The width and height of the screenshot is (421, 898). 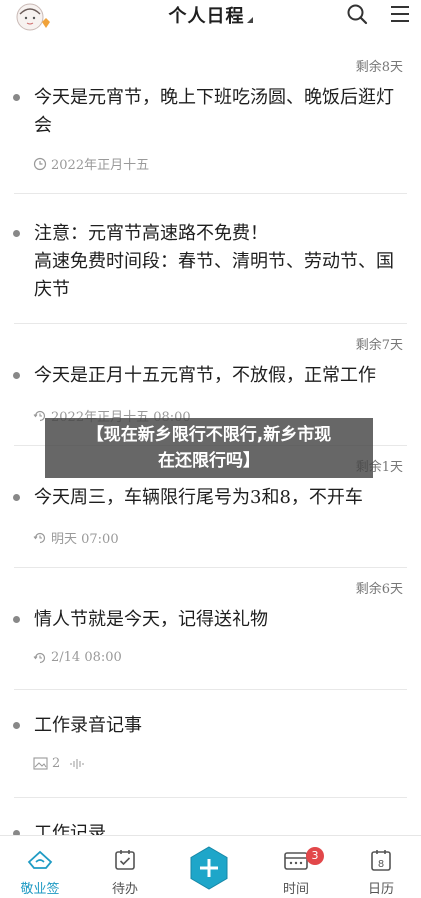 I want to click on nav-item-calendar: 8 日历, so click(x=381, y=867).